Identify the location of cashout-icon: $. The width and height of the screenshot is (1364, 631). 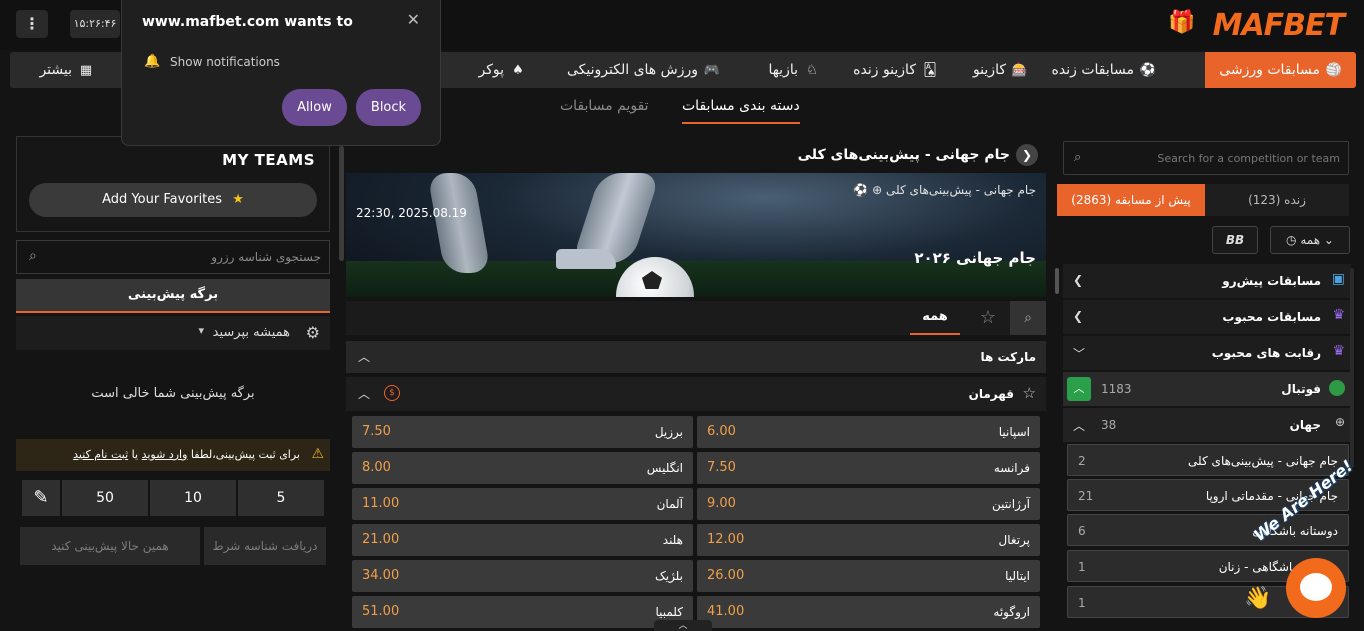
(392, 393).